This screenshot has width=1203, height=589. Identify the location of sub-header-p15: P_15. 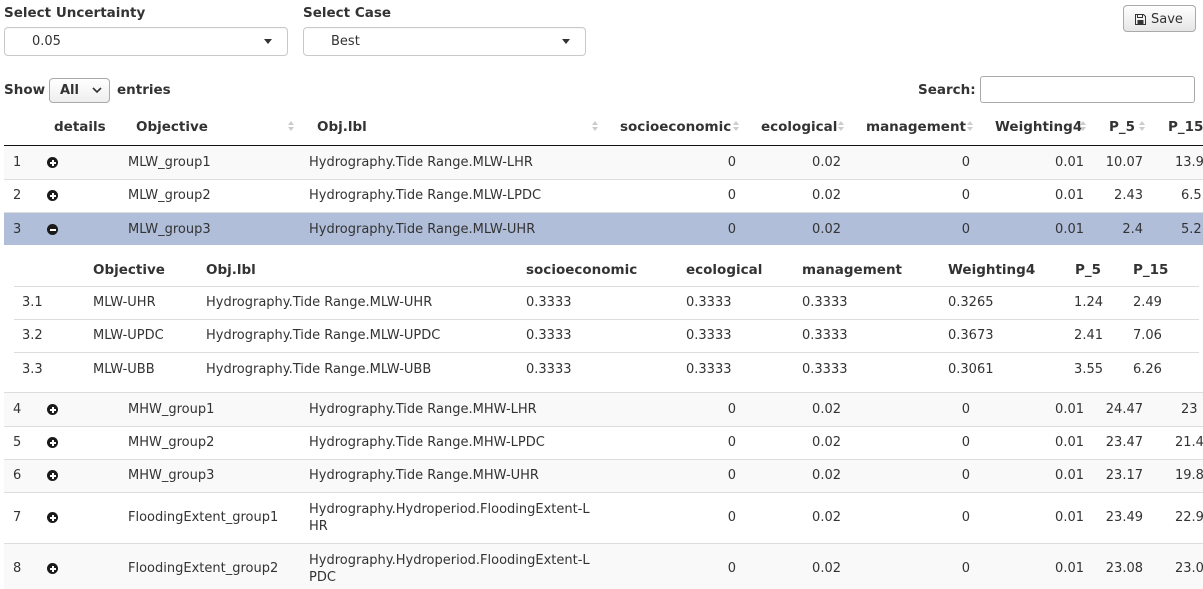
(1151, 270).